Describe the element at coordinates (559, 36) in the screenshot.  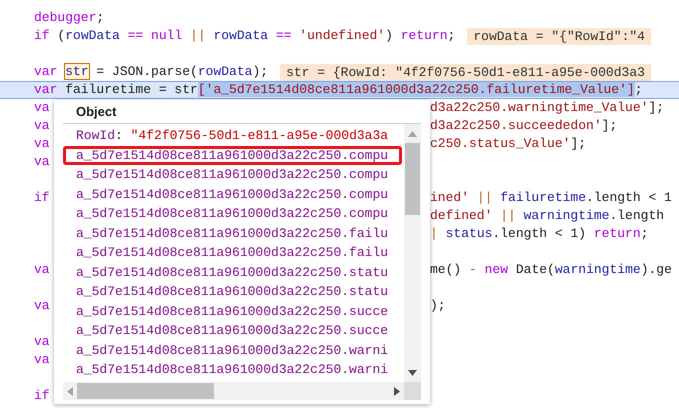
I see `inline-value-hint: rowData = "{"RowId":"4` at that location.